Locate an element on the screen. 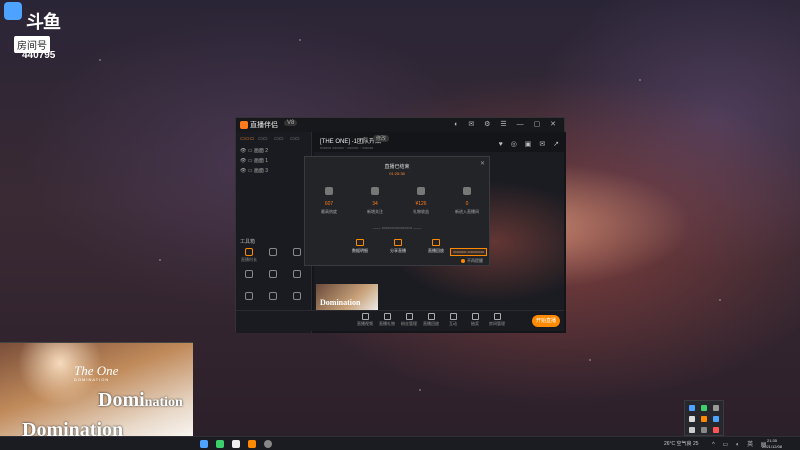  wechat-icon is located at coordinates (220, 444).